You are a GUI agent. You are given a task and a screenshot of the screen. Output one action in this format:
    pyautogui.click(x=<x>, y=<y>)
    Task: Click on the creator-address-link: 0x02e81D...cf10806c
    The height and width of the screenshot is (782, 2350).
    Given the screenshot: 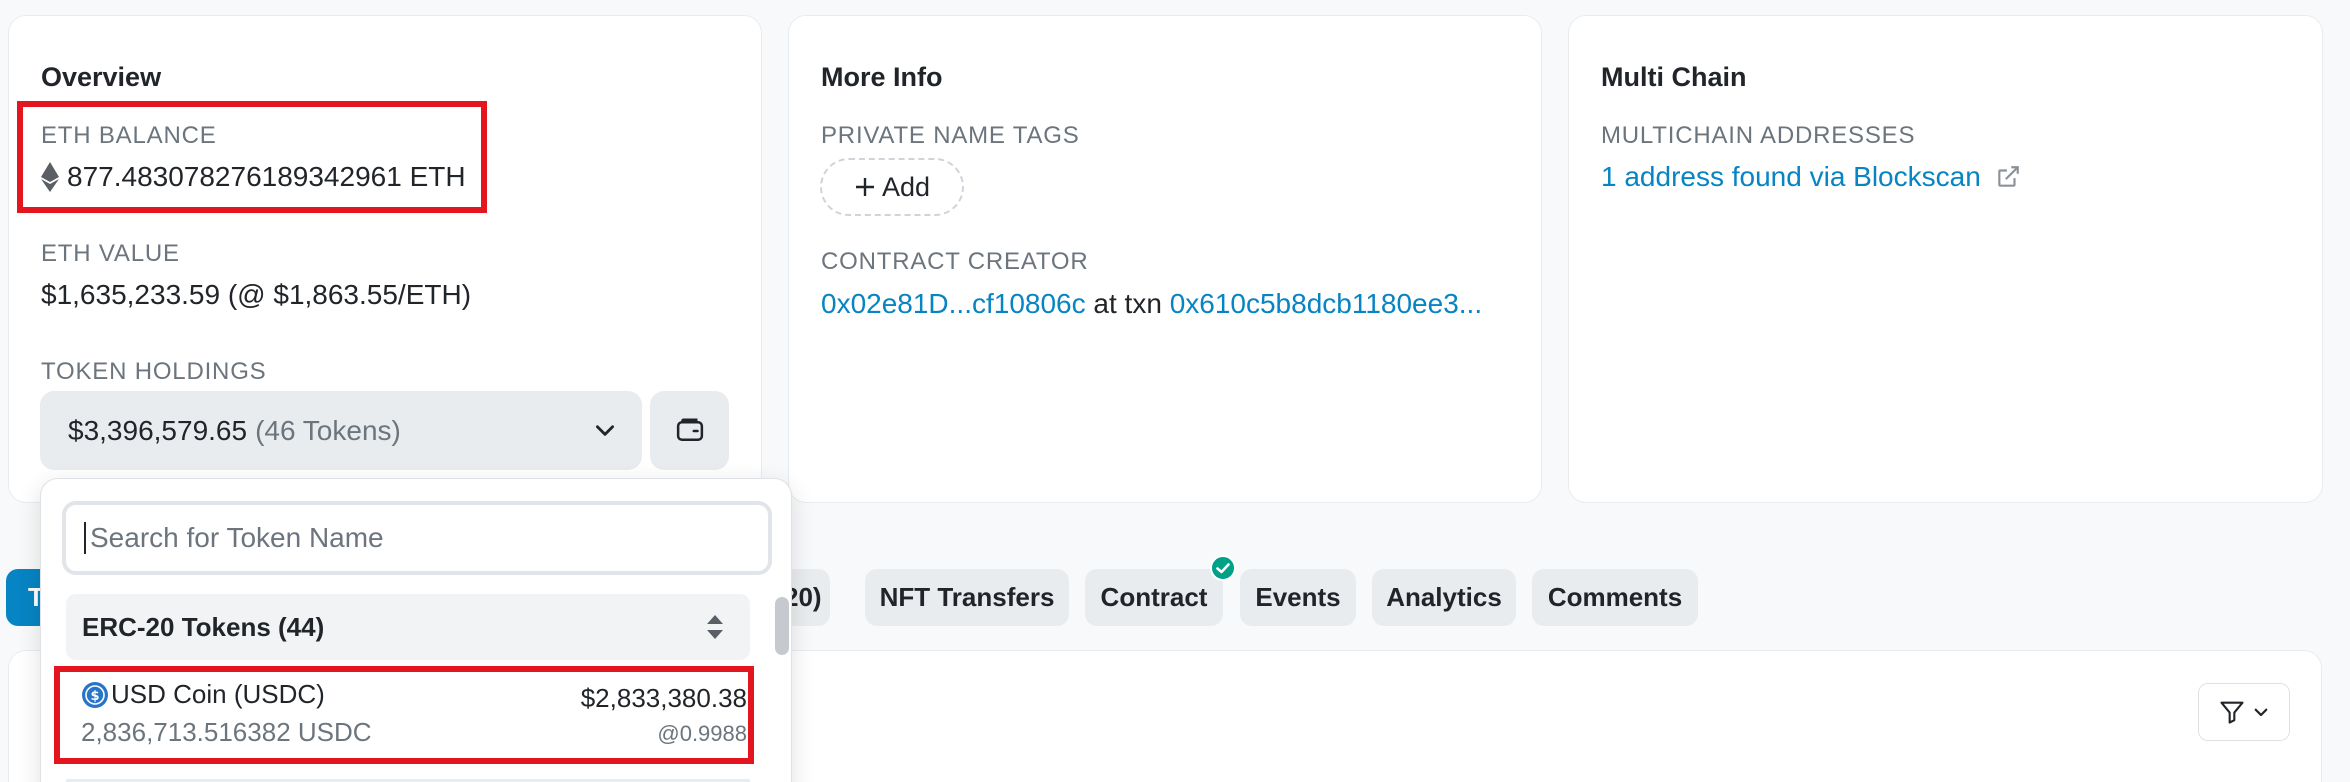 What is the action you would take?
    pyautogui.click(x=953, y=303)
    